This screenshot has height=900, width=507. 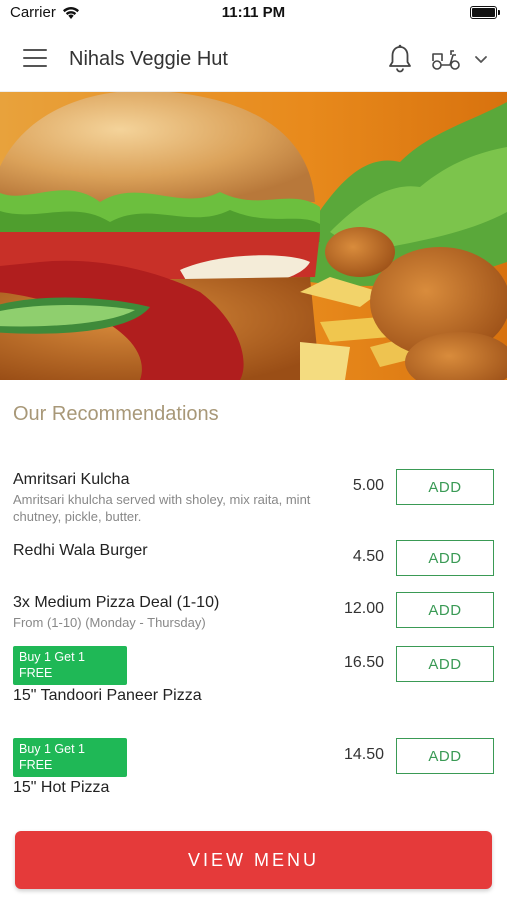 I want to click on app-header: Nihals Veggie Hut, so click(x=253, y=59).